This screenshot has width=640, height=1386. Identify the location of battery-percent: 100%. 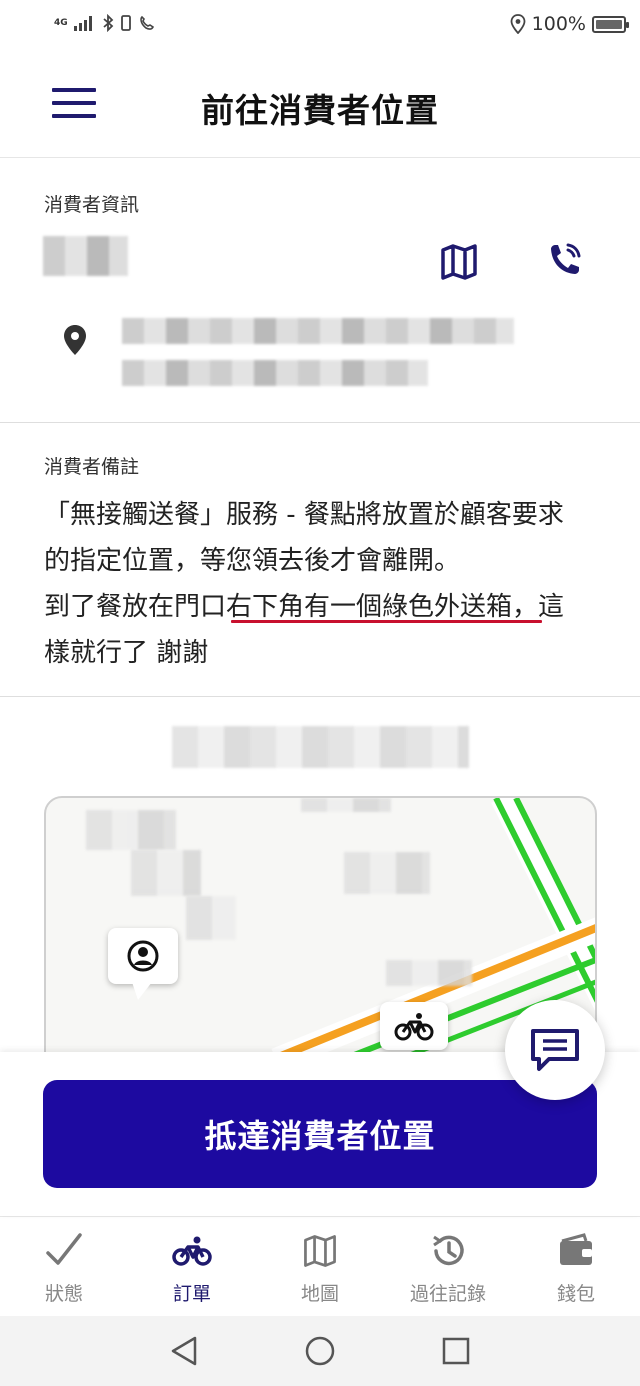
(558, 24).